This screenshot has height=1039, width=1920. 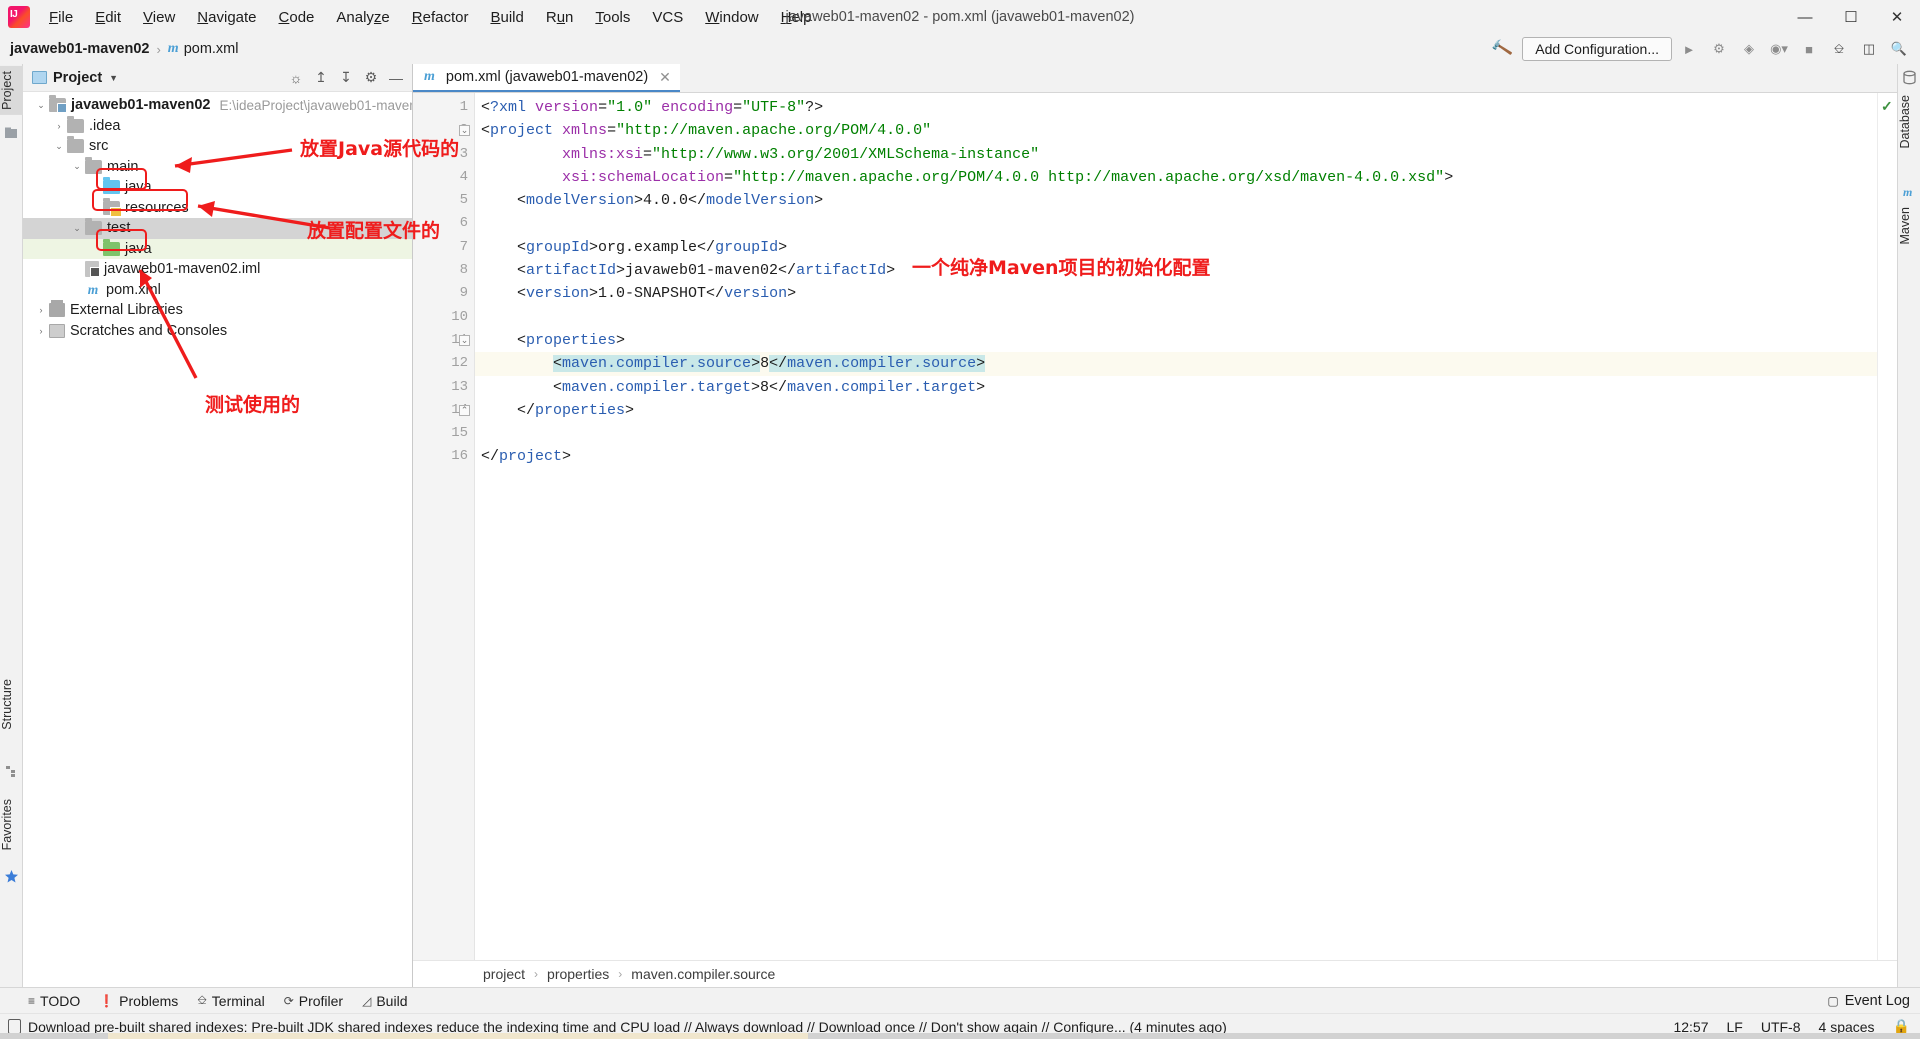 What do you see at coordinates (346, 78) in the screenshot?
I see `collapse-all-icon: ↧` at bounding box center [346, 78].